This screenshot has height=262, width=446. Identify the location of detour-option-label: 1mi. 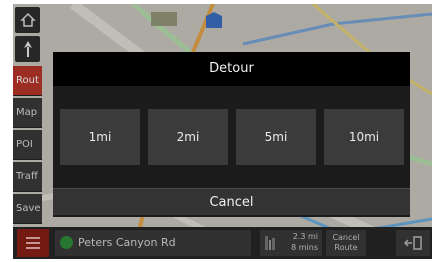
(100, 137).